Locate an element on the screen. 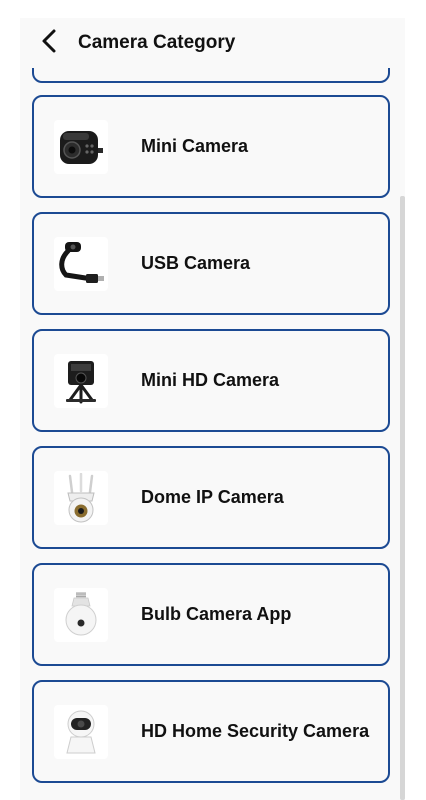  mini-hd-camera-icon is located at coordinates (81, 380).